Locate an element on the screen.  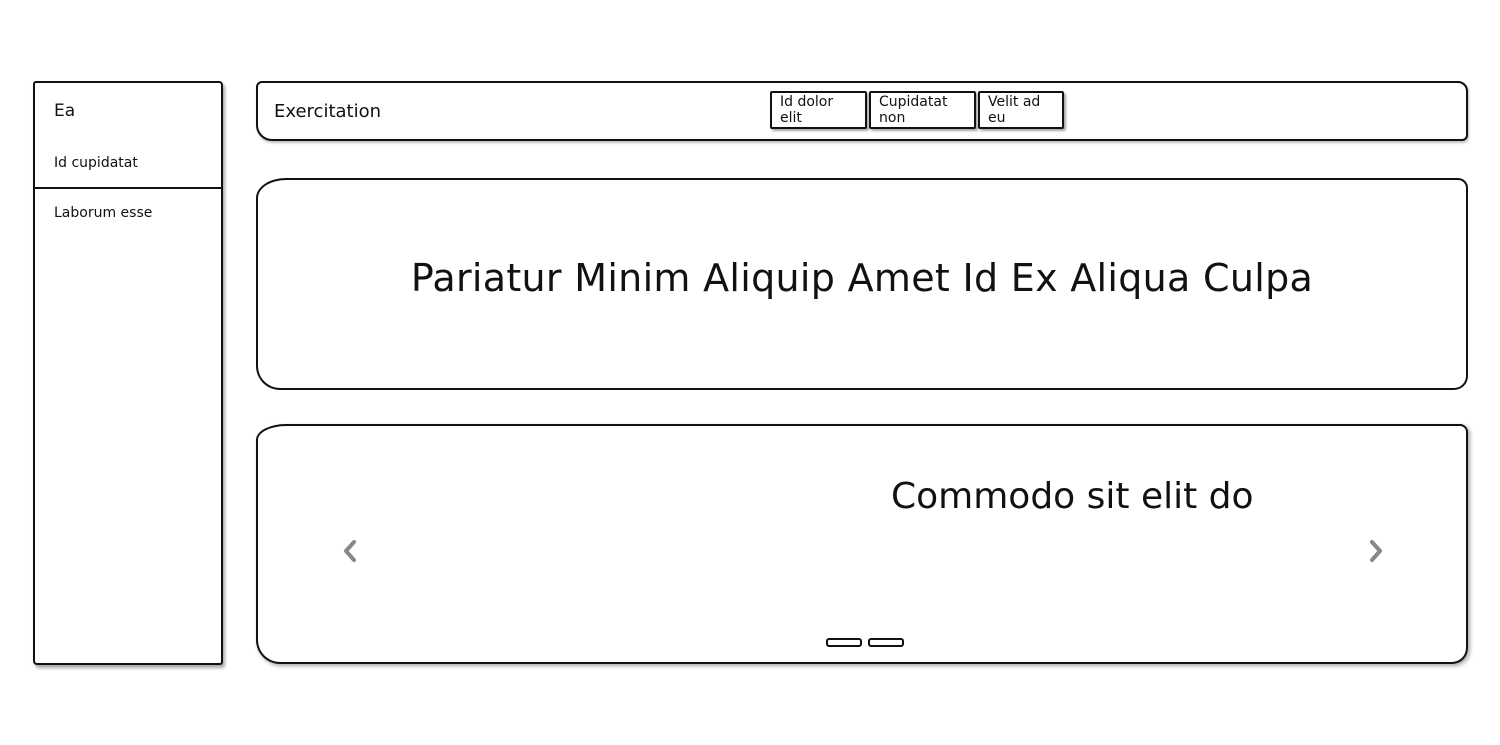
sidebar-item-id-cupidatat: Id cupidatat is located at coordinates (96, 163).